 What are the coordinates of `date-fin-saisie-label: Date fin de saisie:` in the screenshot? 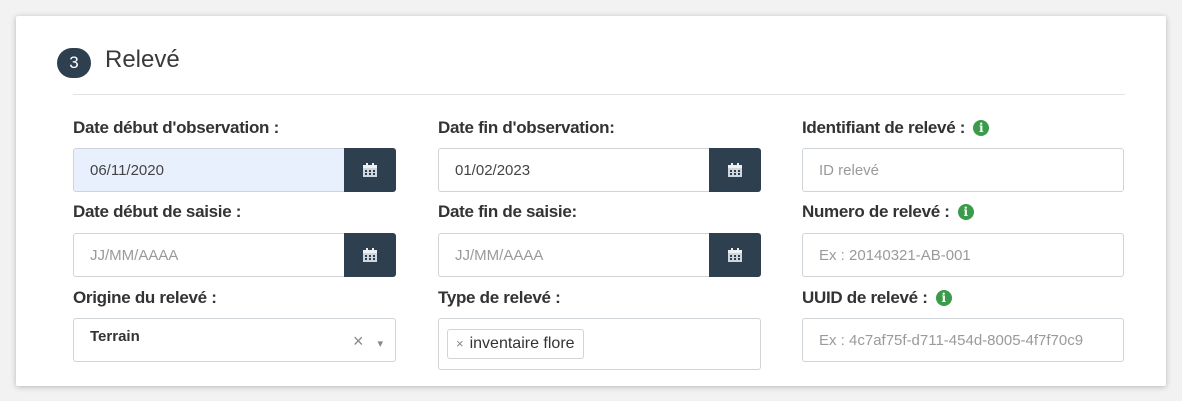 It's located at (507, 211).